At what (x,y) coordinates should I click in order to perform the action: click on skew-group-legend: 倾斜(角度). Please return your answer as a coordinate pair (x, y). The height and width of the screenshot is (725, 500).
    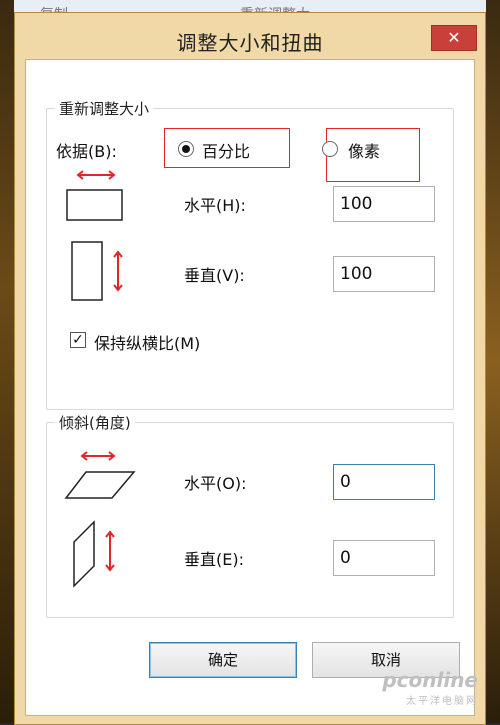
    Looking at the image, I should click on (95, 422).